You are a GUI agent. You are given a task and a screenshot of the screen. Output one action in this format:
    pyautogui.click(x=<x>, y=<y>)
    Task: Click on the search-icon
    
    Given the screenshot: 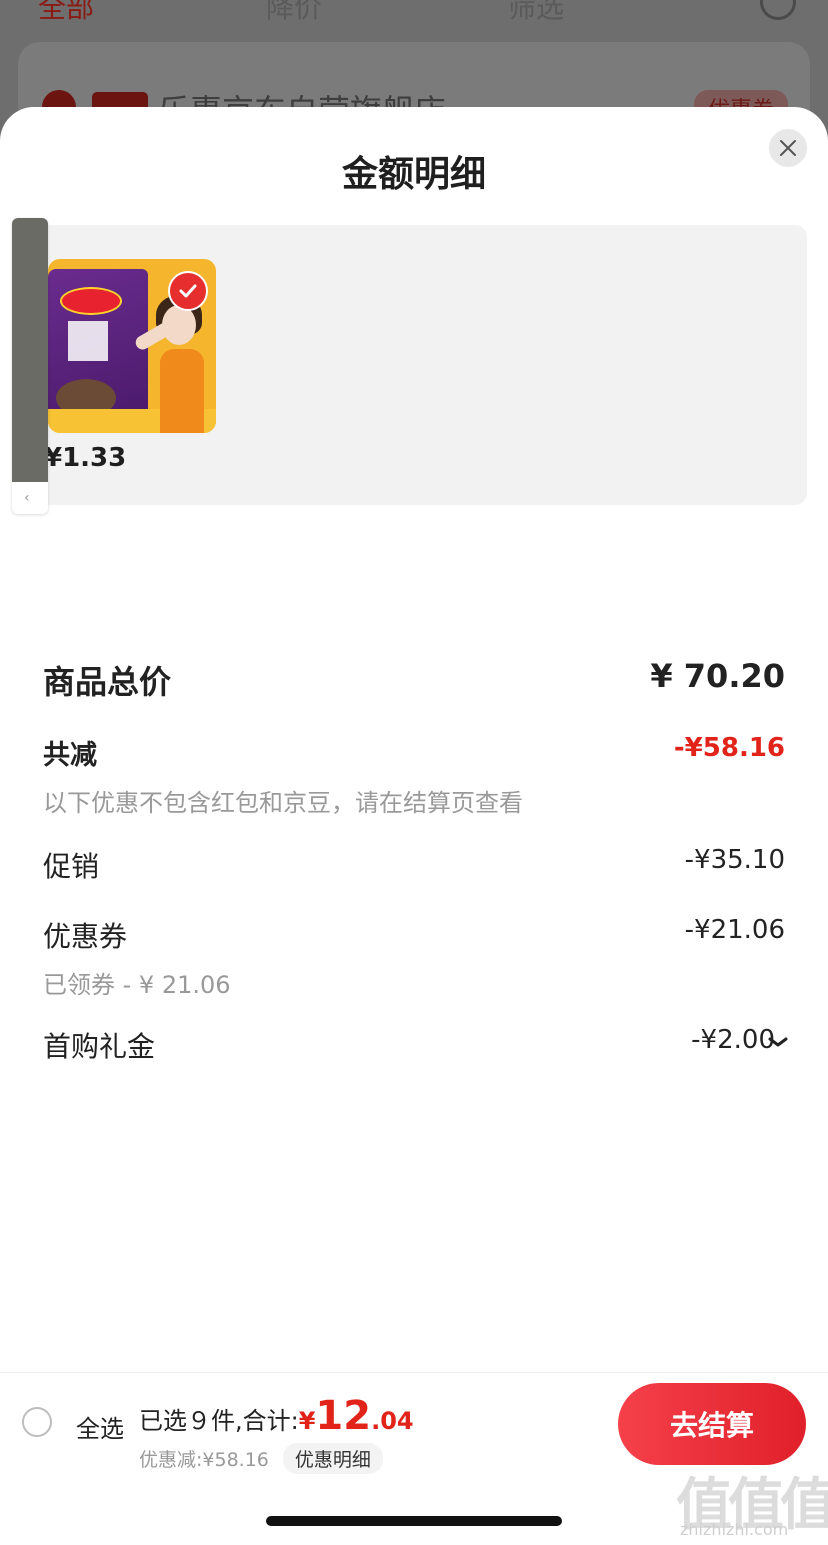 What is the action you would take?
    pyautogui.click(x=778, y=10)
    